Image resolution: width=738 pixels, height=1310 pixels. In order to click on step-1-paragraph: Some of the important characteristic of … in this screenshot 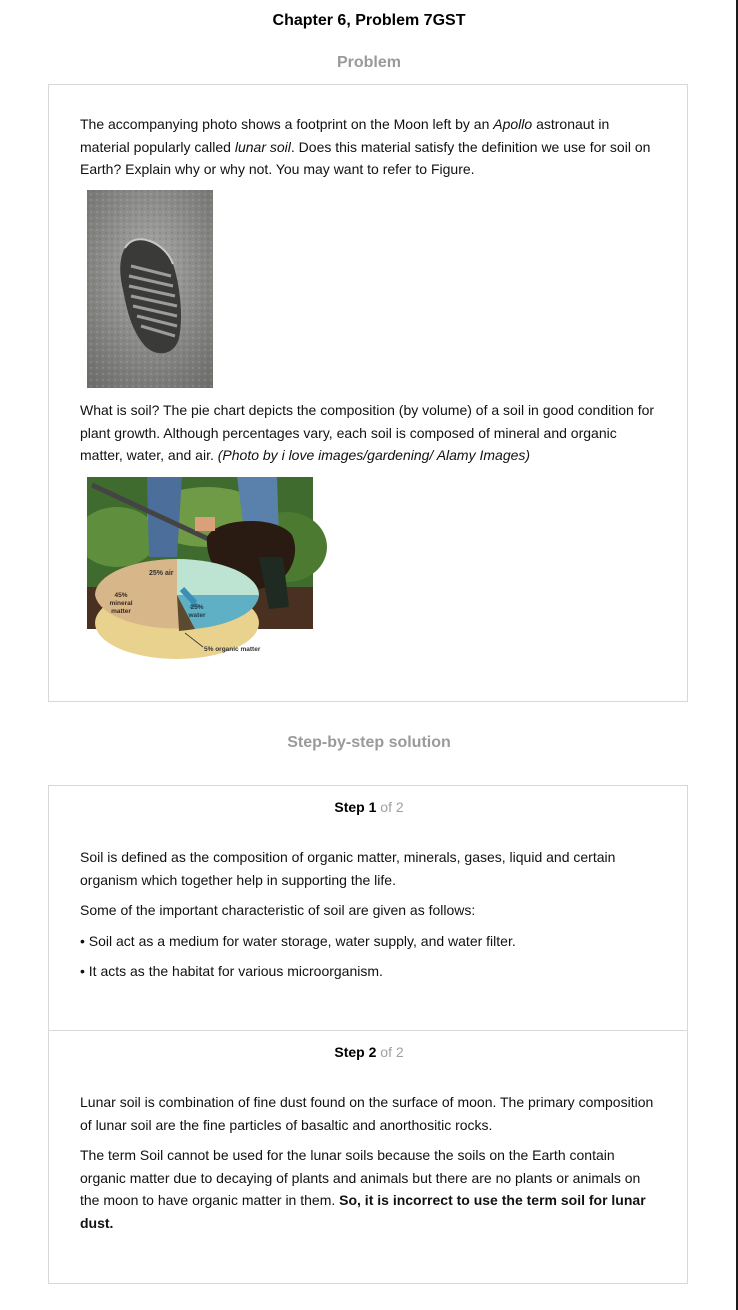, I will do `click(278, 910)`.